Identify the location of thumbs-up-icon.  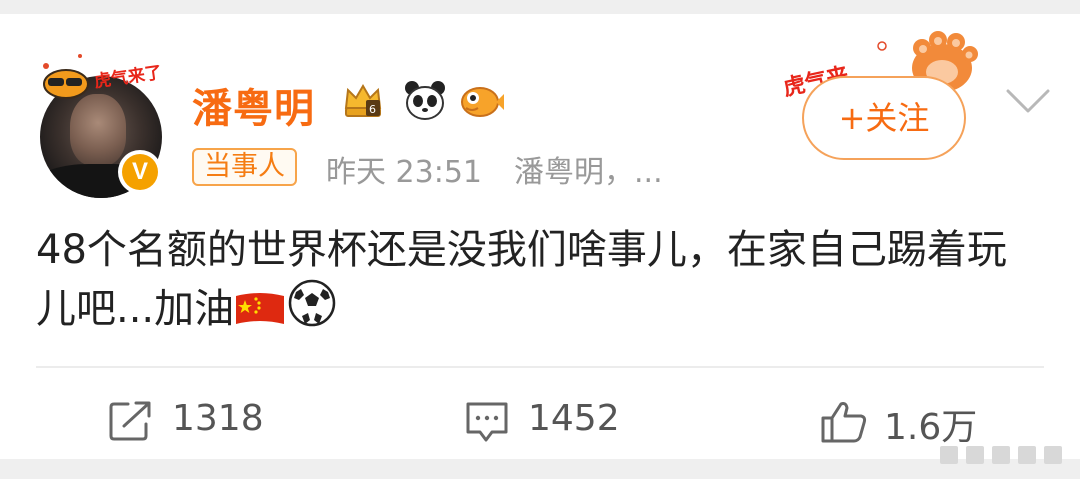
(844, 422).